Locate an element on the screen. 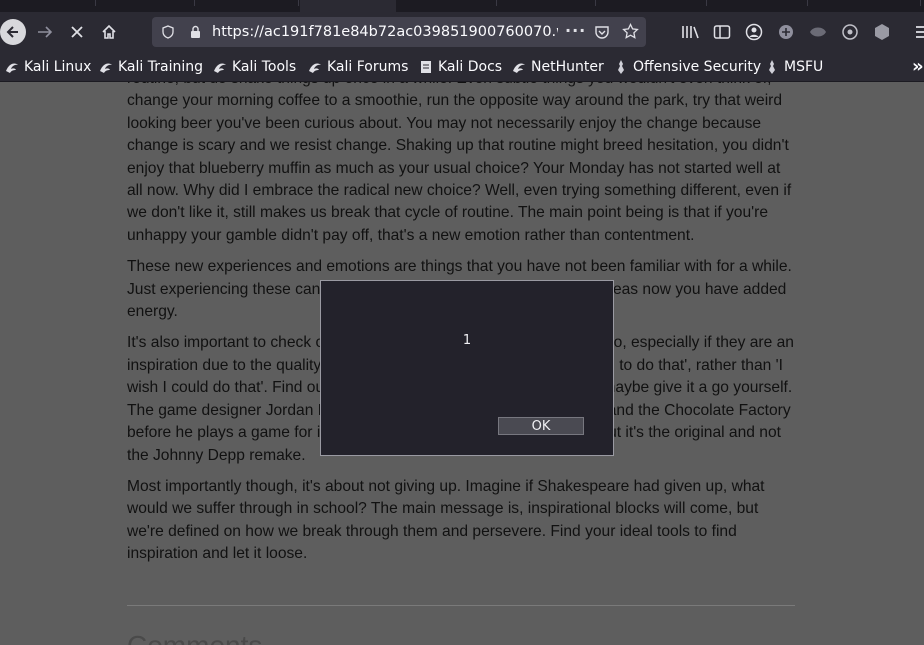 This screenshot has height=645, width=924. bookmark-label: Kali Training is located at coordinates (160, 66).